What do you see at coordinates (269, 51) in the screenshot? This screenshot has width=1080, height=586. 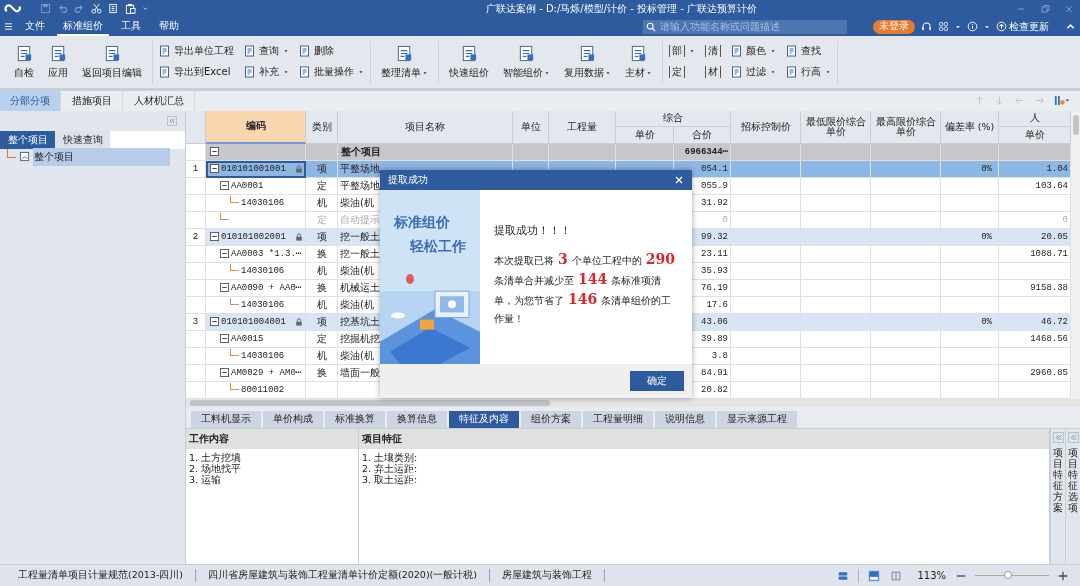 I see `button-label: 查询` at bounding box center [269, 51].